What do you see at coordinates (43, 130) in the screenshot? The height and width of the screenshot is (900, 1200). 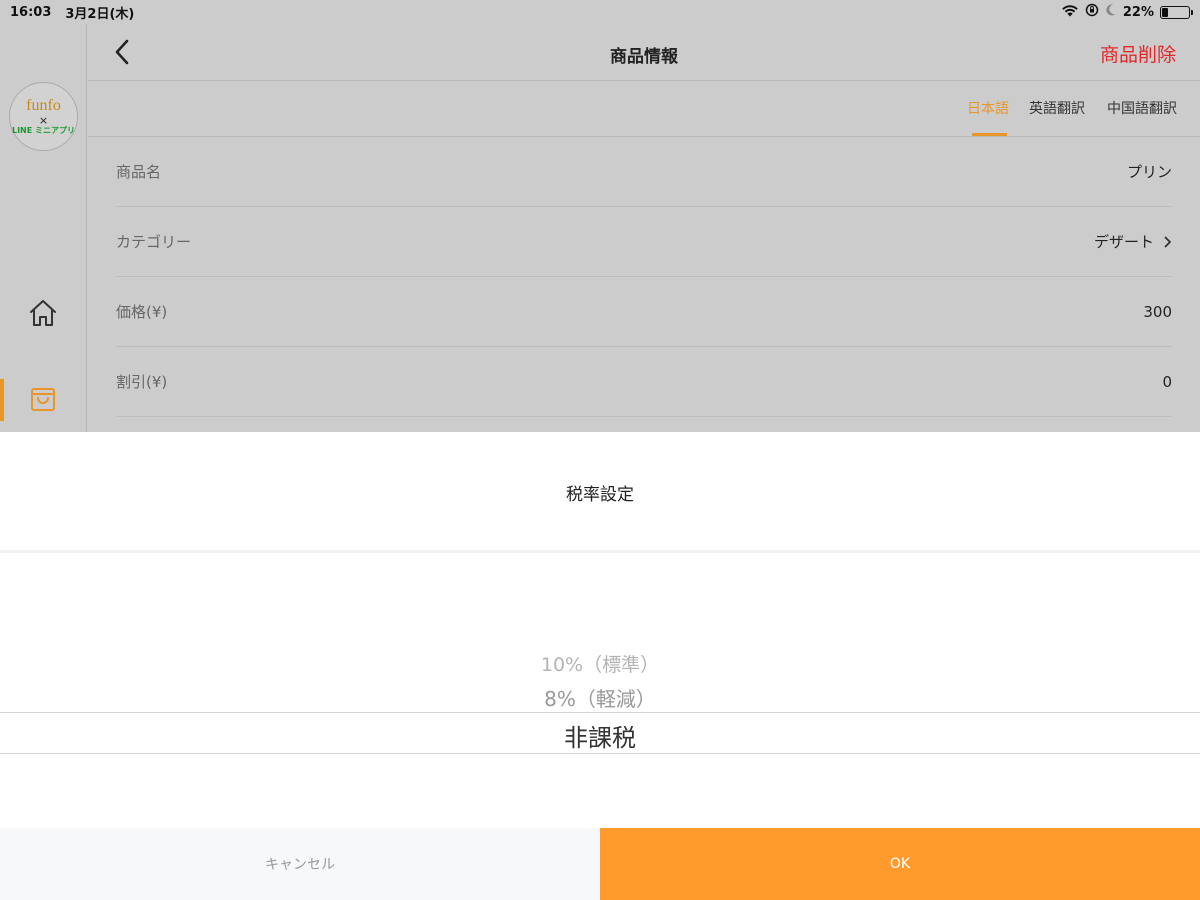 I see `logo-sub-text: LINE ミニアプリ` at bounding box center [43, 130].